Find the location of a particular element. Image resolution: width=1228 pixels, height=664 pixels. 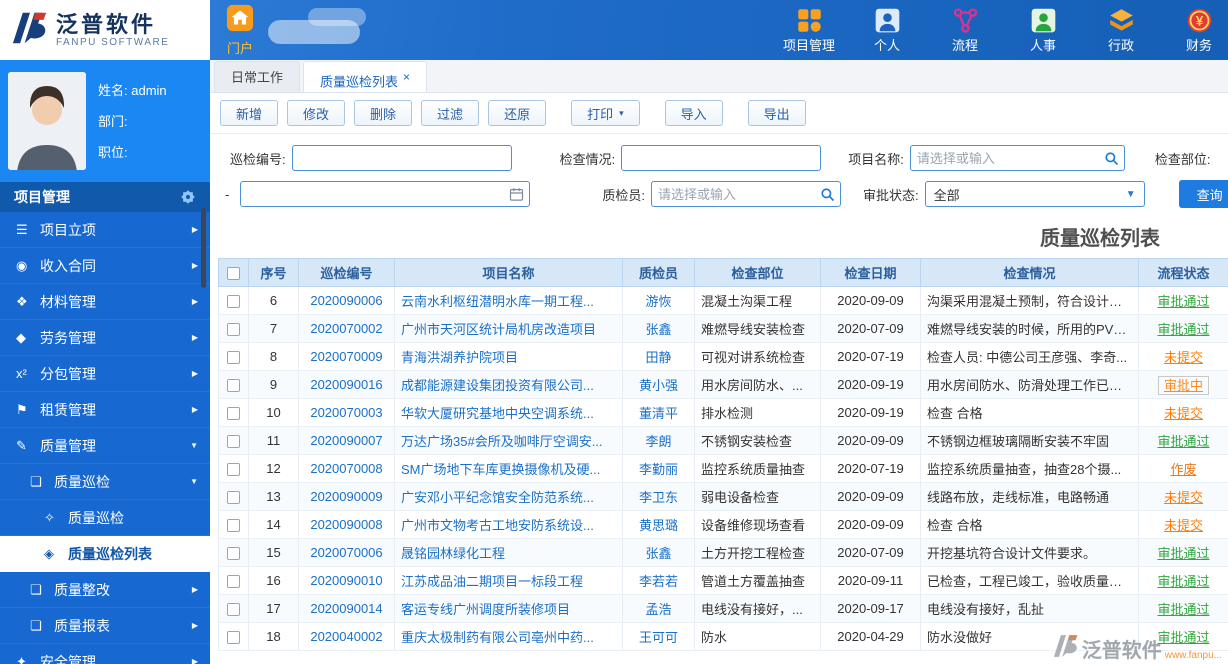

header-cell: 序号 is located at coordinates (273, 272).